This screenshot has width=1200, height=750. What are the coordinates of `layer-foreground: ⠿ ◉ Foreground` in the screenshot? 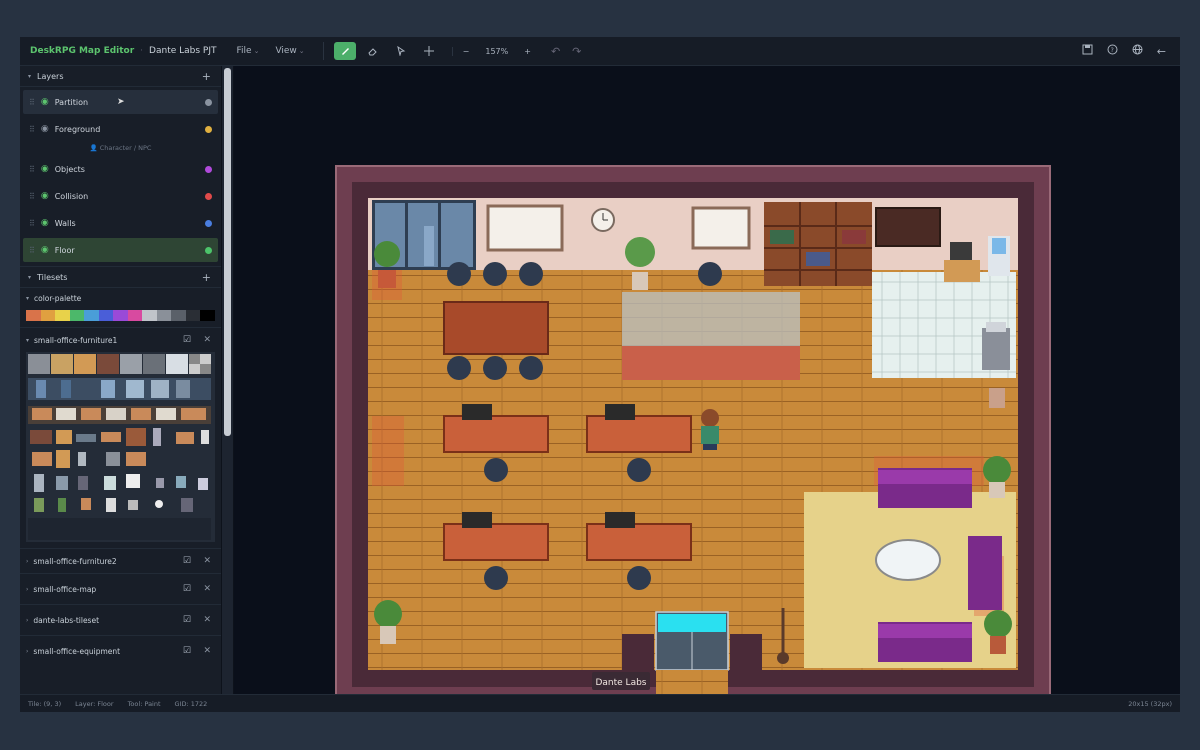 It's located at (120, 129).